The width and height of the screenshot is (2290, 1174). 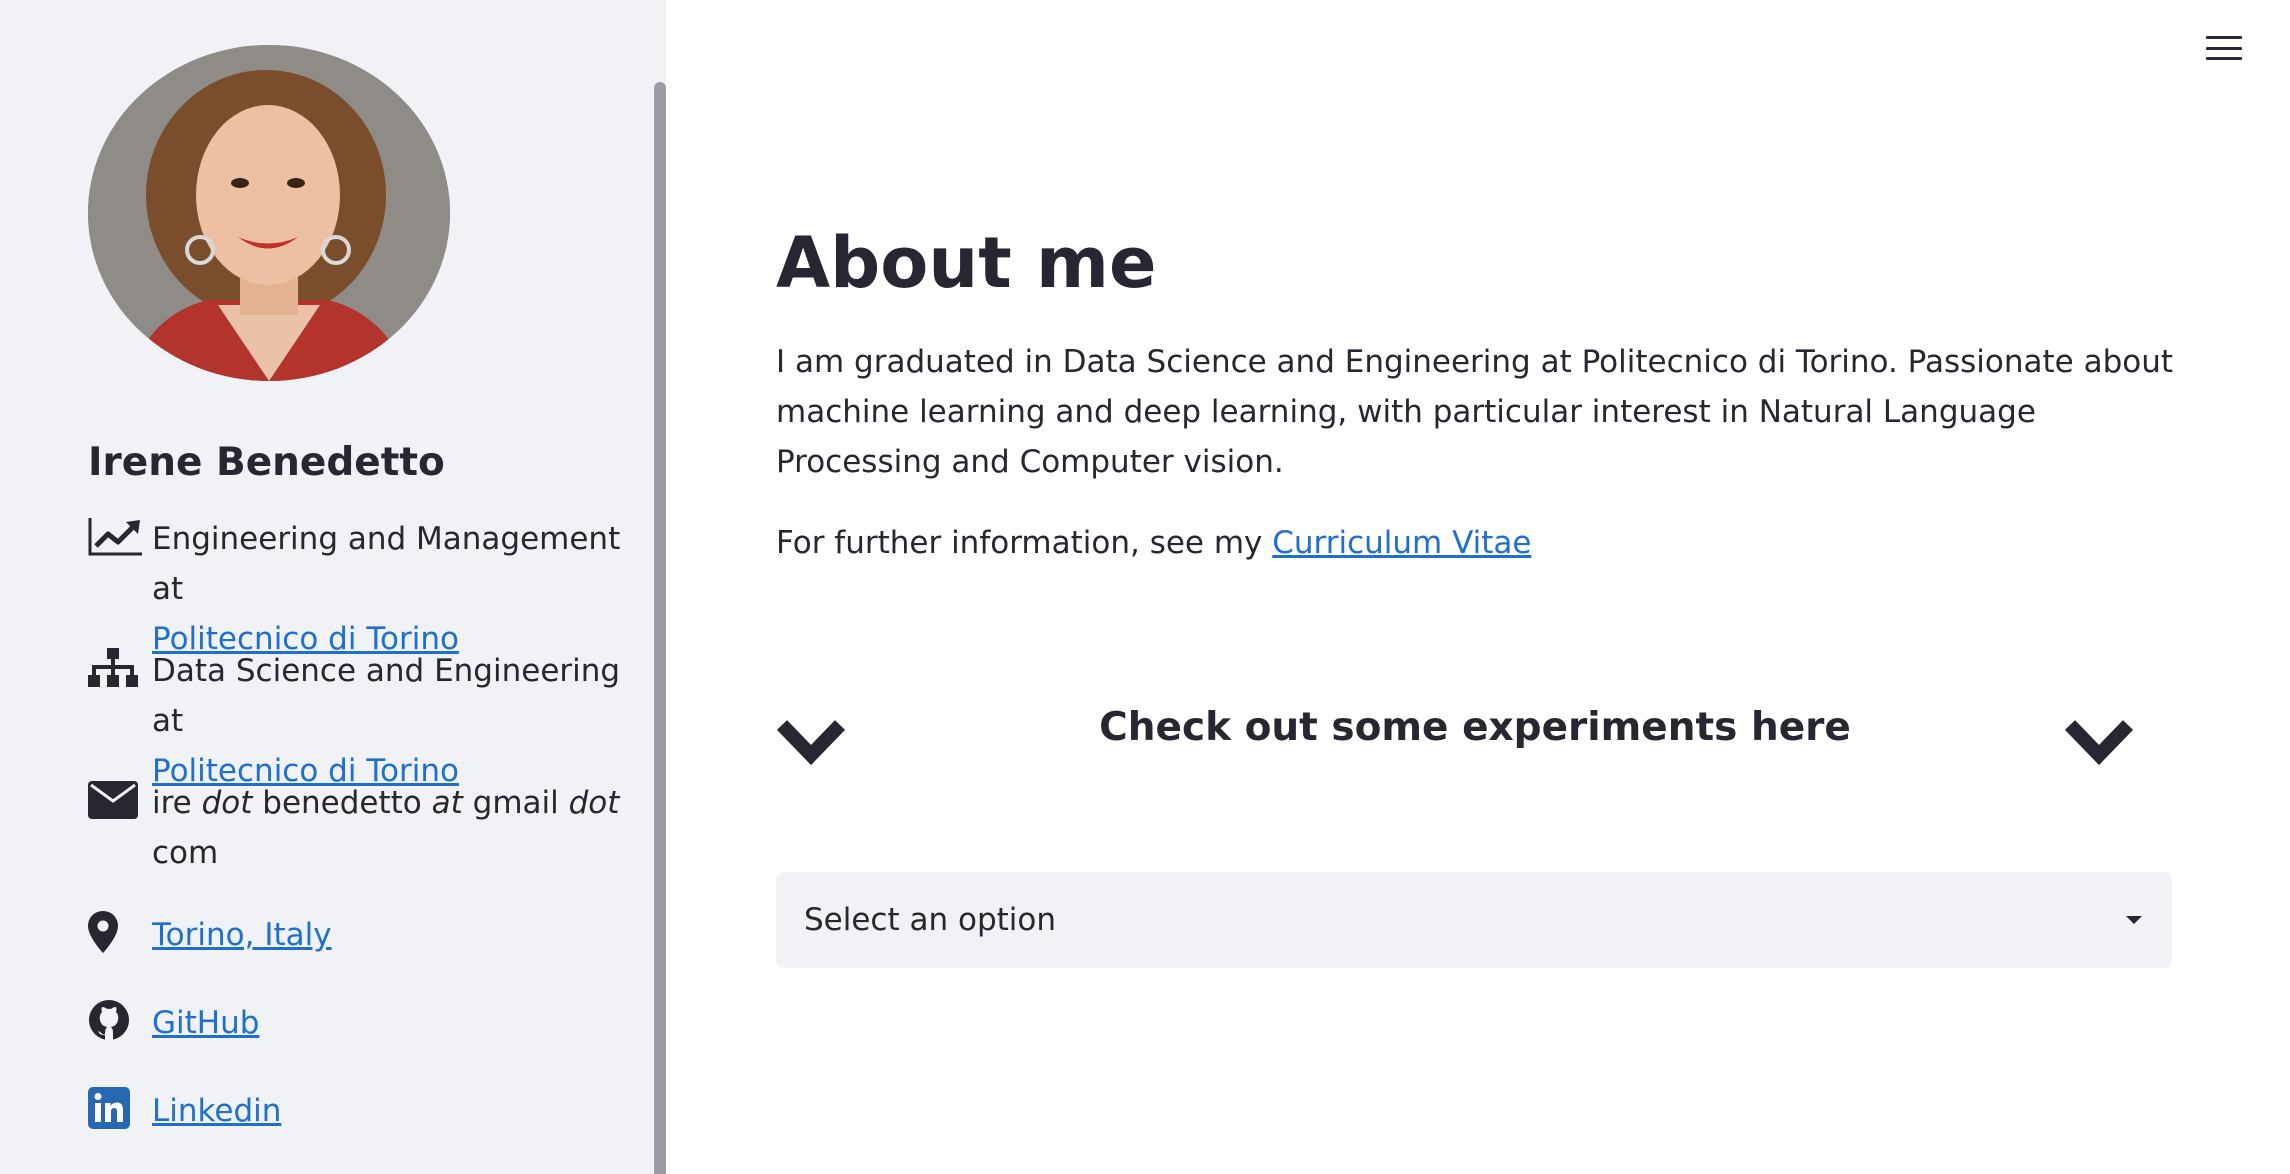 What do you see at coordinates (966, 263) in the screenshot?
I see `page-title: About me` at bounding box center [966, 263].